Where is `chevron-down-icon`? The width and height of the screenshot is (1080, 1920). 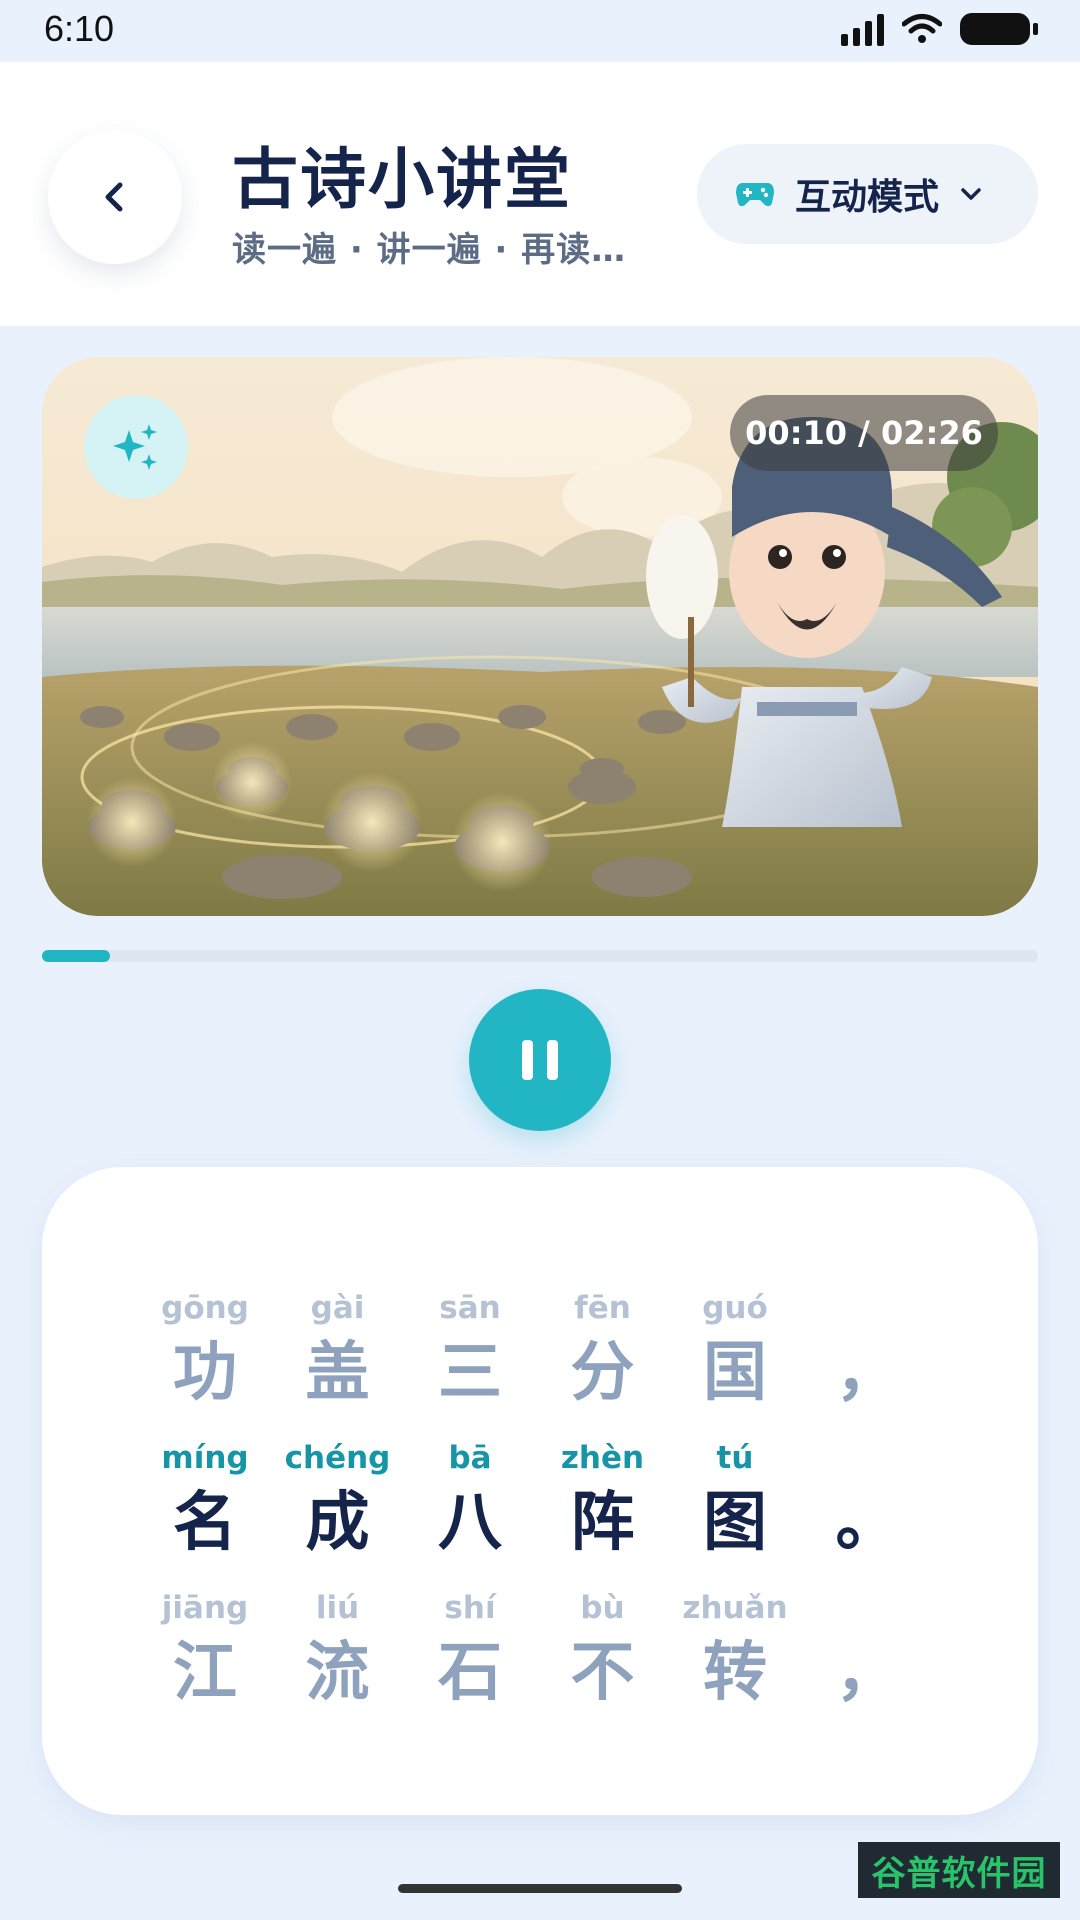
chevron-down-icon is located at coordinates (971, 194).